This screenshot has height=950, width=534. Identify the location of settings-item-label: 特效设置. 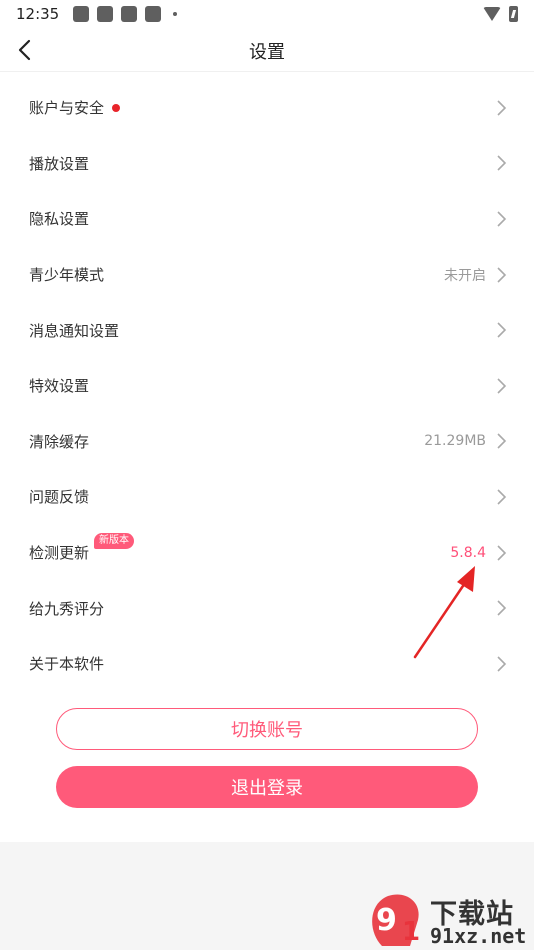
(59, 386).